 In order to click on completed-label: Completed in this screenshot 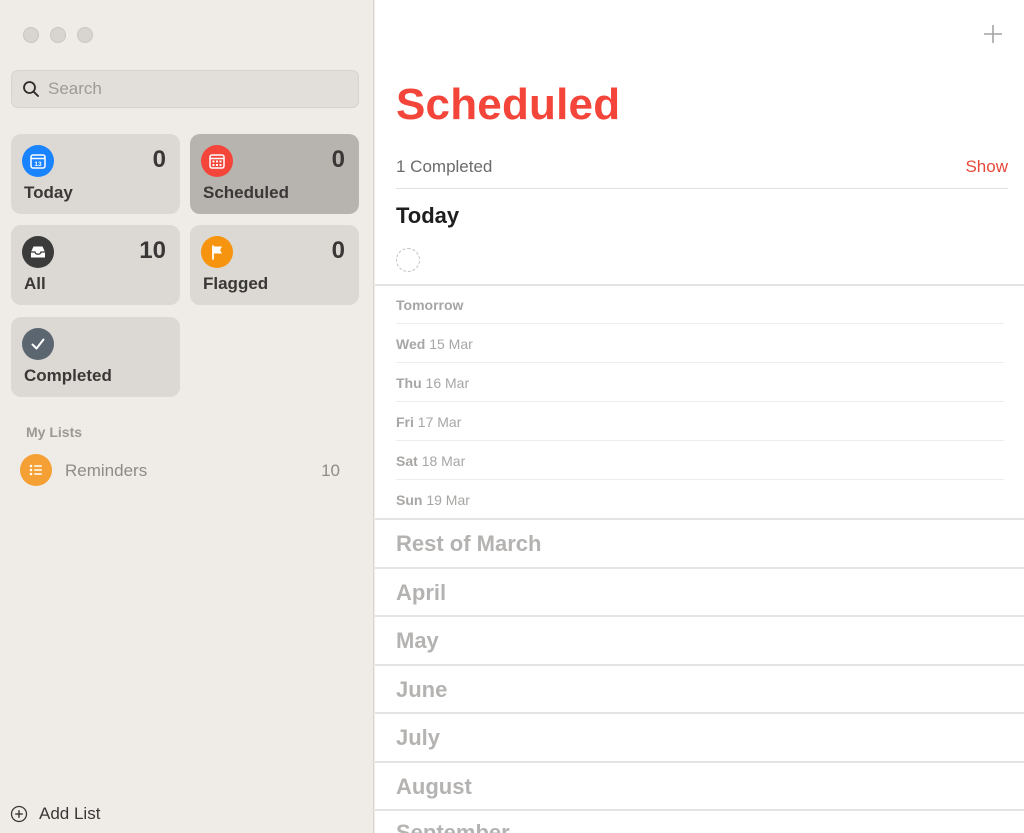, I will do `click(68, 375)`.